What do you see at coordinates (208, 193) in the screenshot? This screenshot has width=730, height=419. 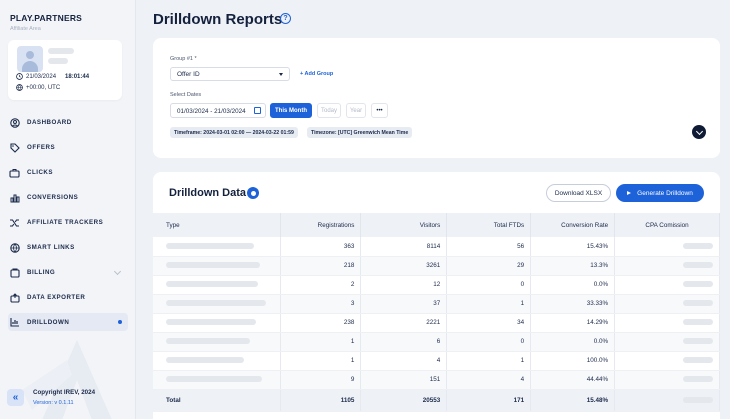 I see `data-title: Drilldown Data` at bounding box center [208, 193].